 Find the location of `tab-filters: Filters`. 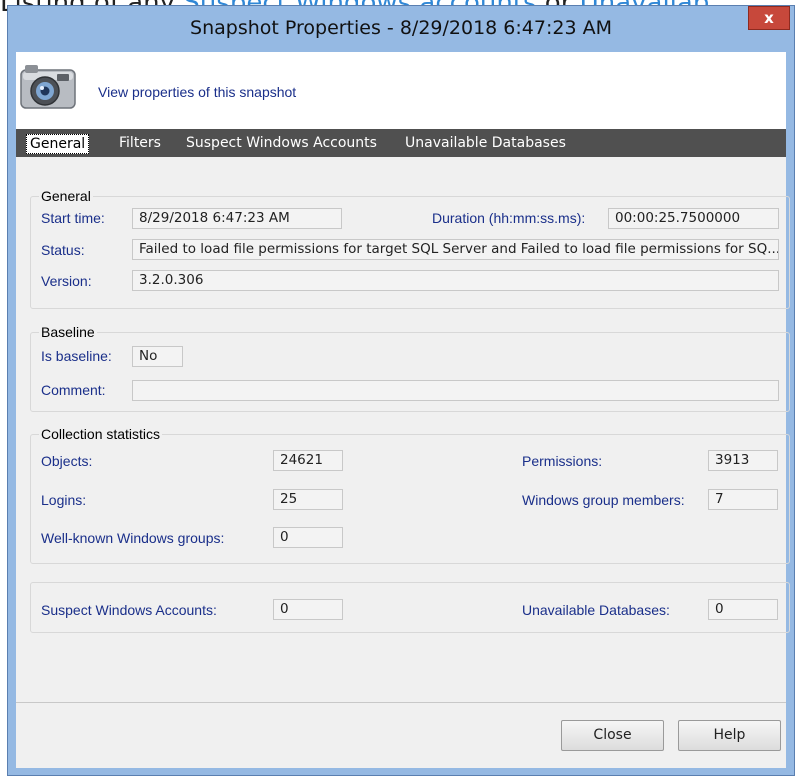

tab-filters: Filters is located at coordinates (140, 143).